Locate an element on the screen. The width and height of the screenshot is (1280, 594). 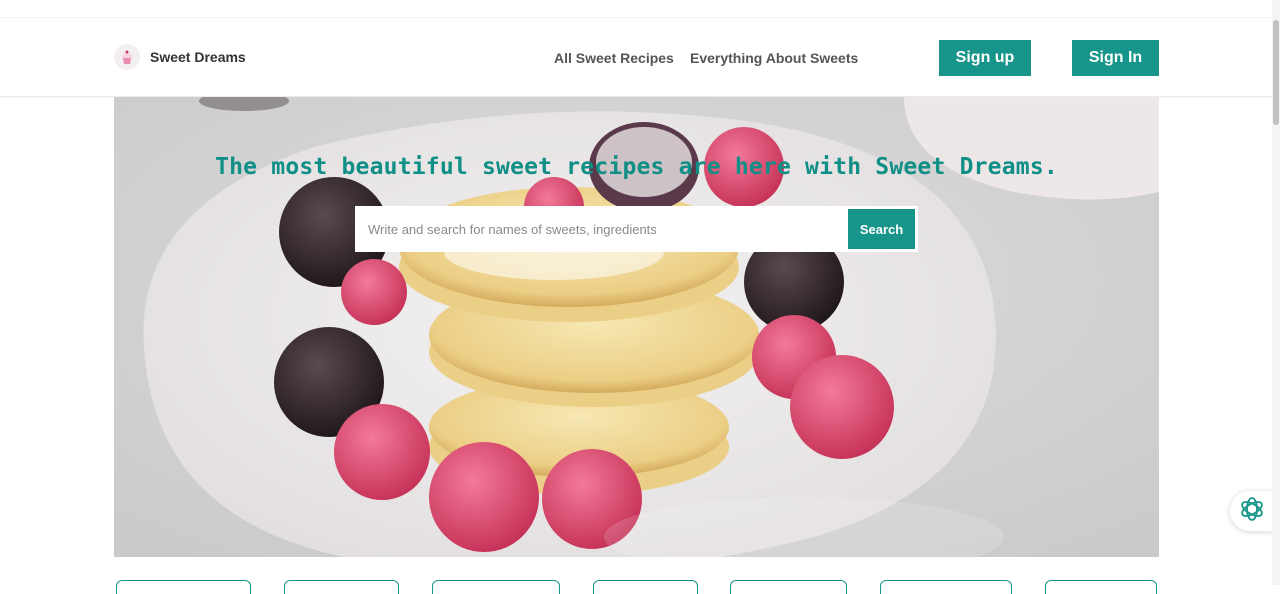
ai-assistant-button is located at coordinates (1252, 511).